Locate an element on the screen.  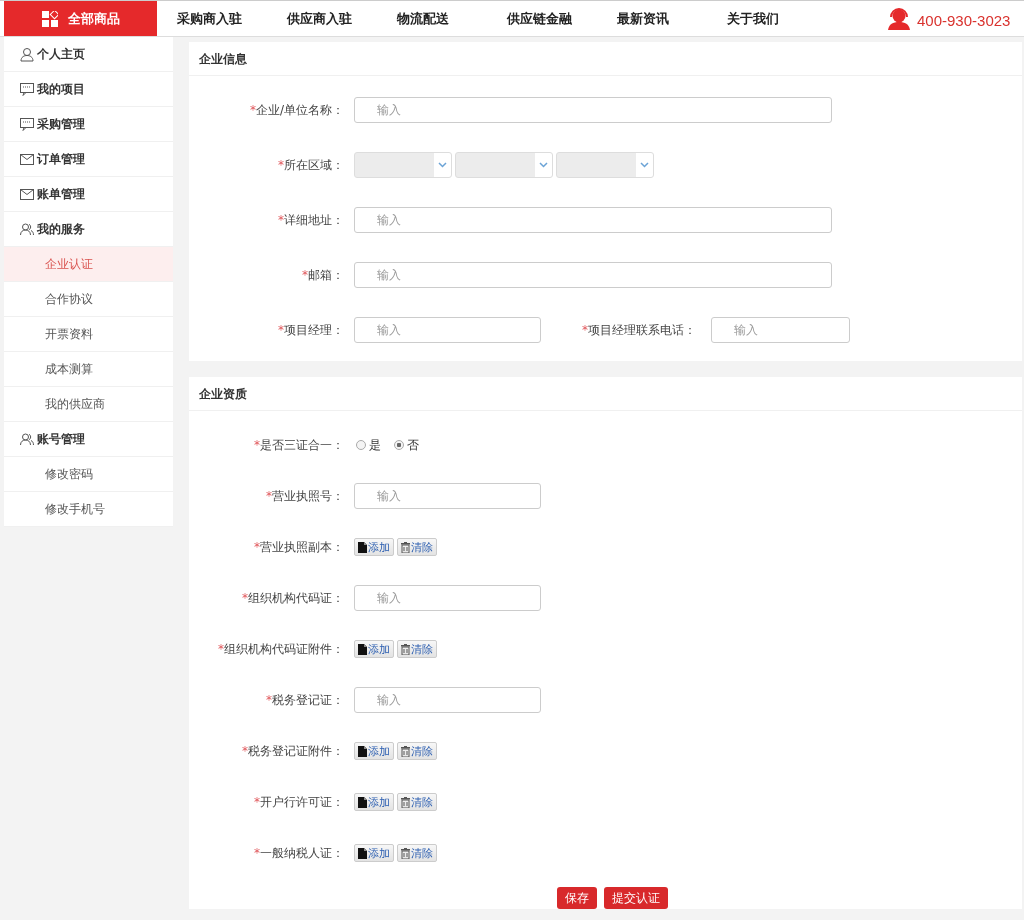
sidebar-item: 账号管理 is located at coordinates (88, 439).